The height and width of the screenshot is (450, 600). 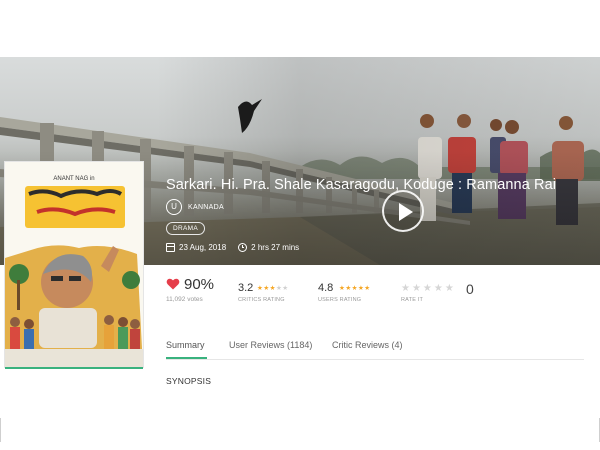 I want to click on tab-critic-reviews: Critic Reviews (4), so click(x=367, y=345).